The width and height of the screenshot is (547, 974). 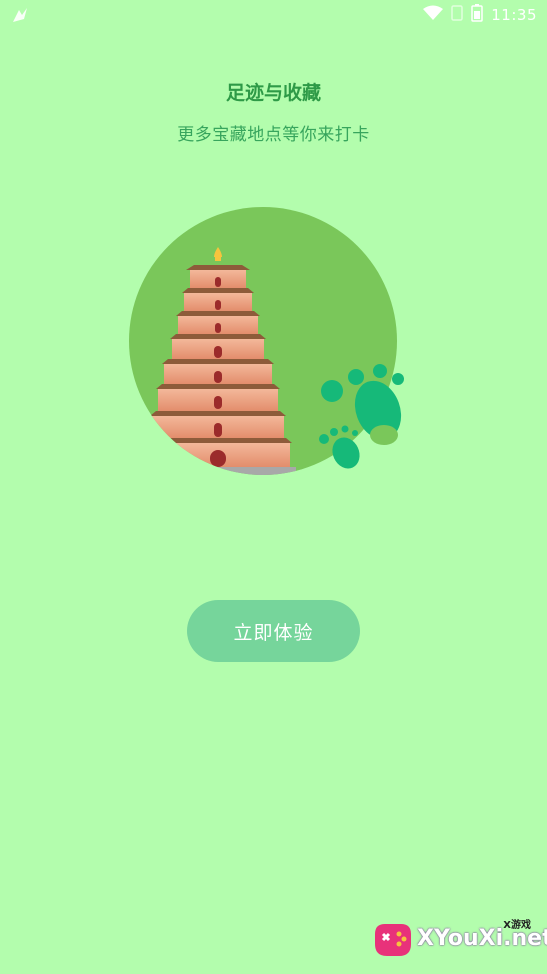 I want to click on watermark-text: XYouXi.net, so click(x=482, y=938).